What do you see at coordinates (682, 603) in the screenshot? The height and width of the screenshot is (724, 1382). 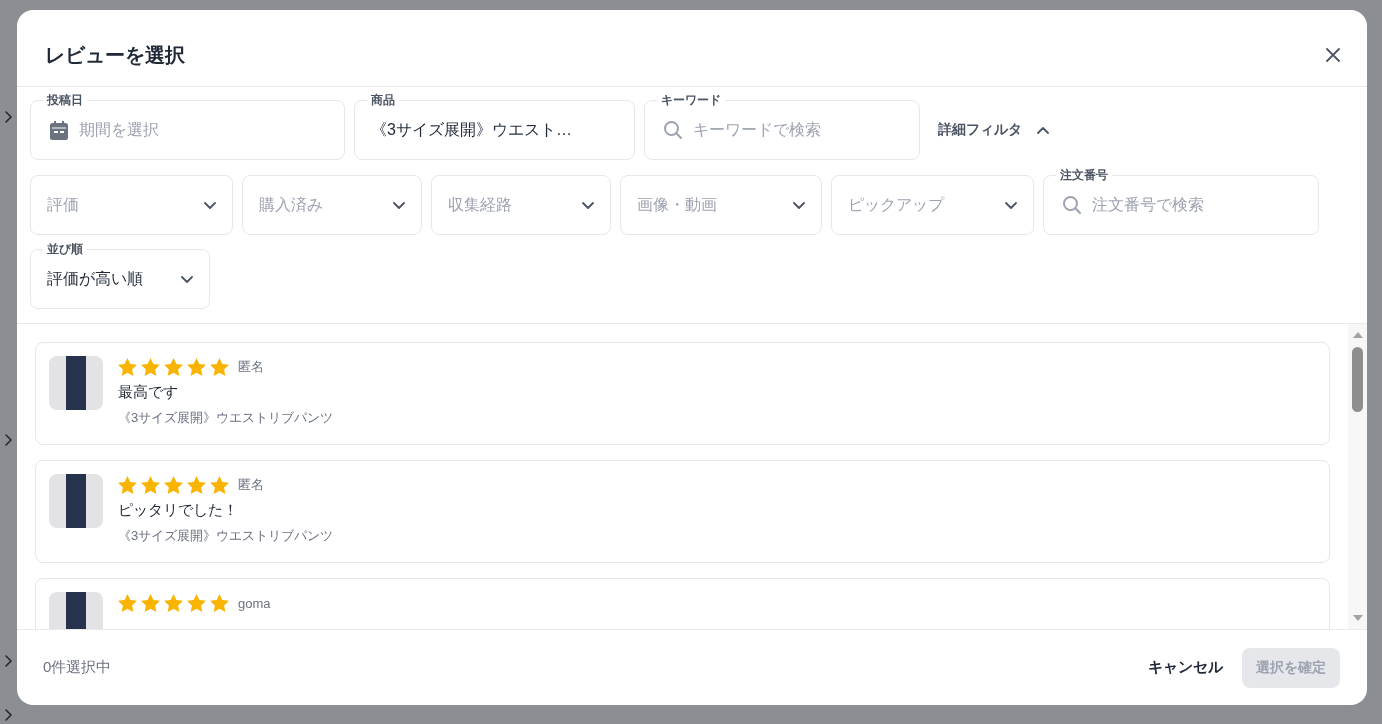 I see `review-card: goma` at bounding box center [682, 603].